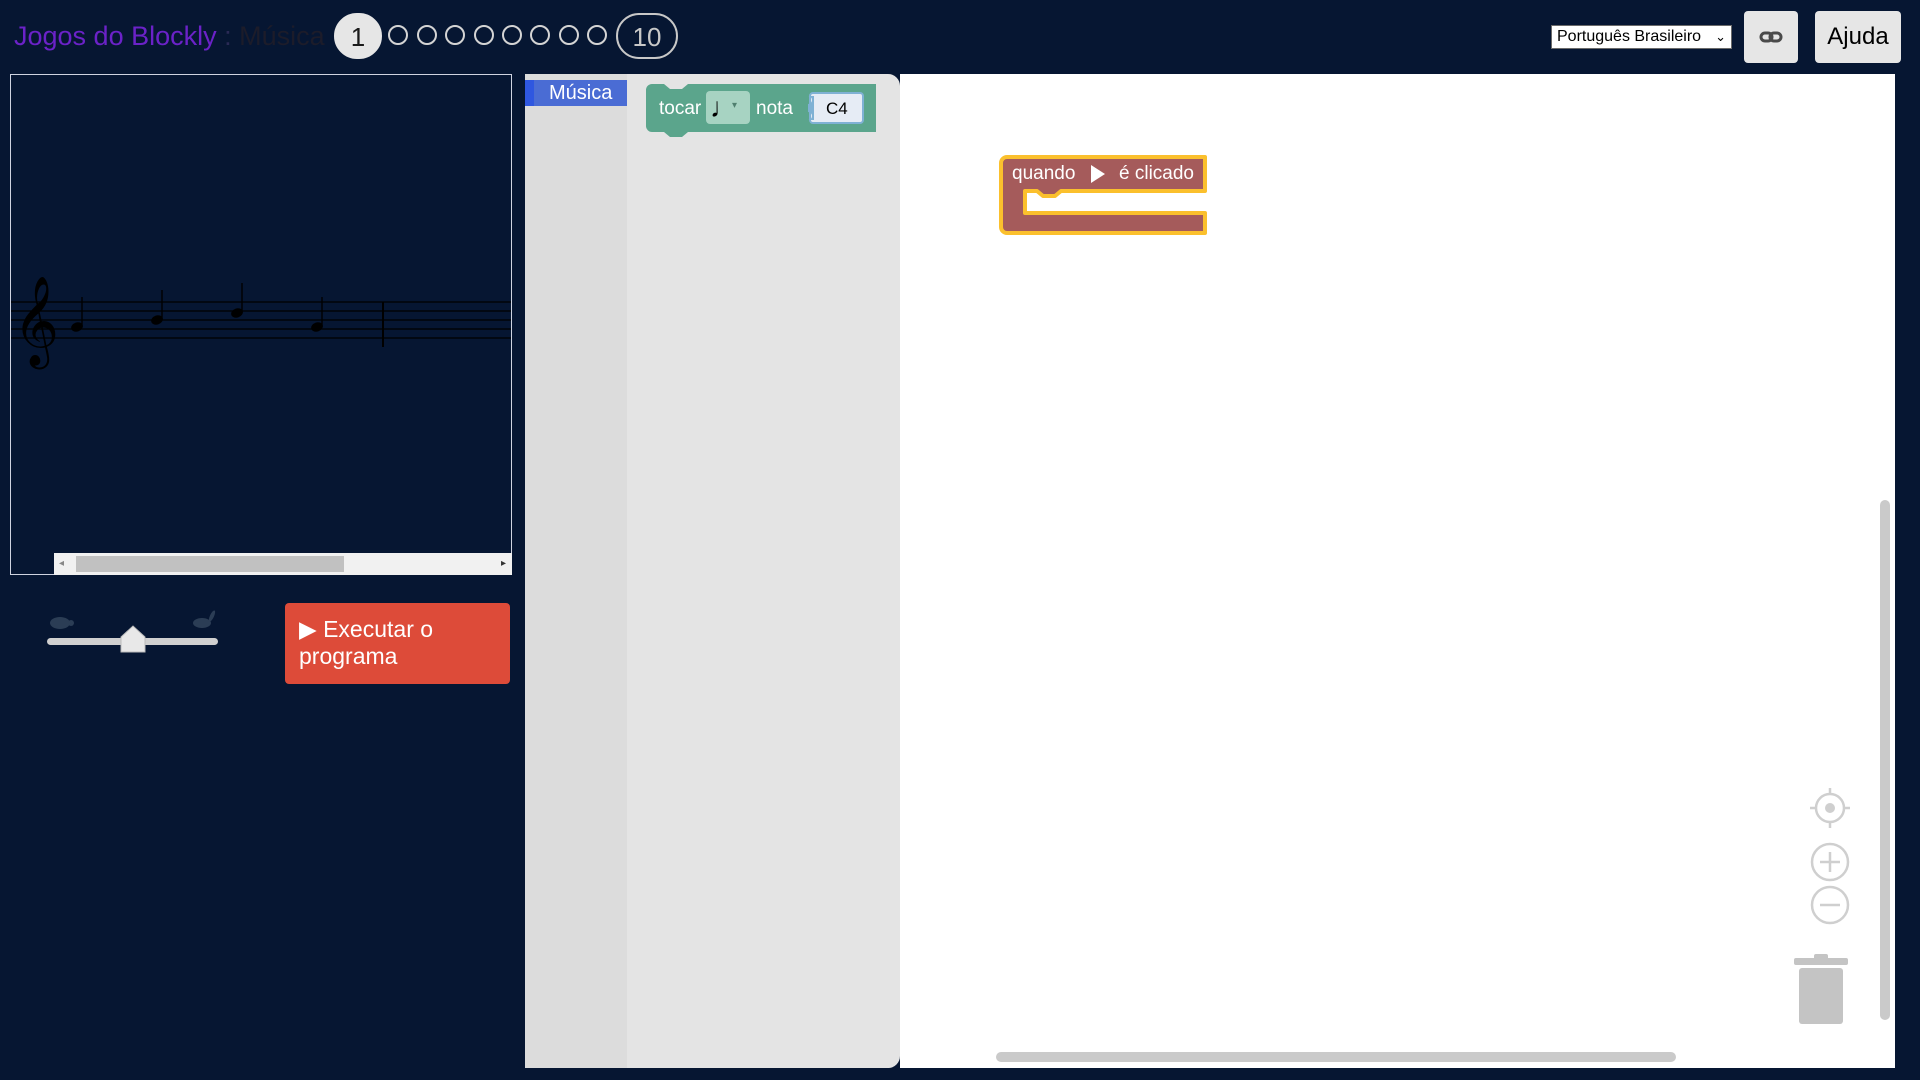  What do you see at coordinates (597, 35) in the screenshot?
I see `level-9-dot` at bounding box center [597, 35].